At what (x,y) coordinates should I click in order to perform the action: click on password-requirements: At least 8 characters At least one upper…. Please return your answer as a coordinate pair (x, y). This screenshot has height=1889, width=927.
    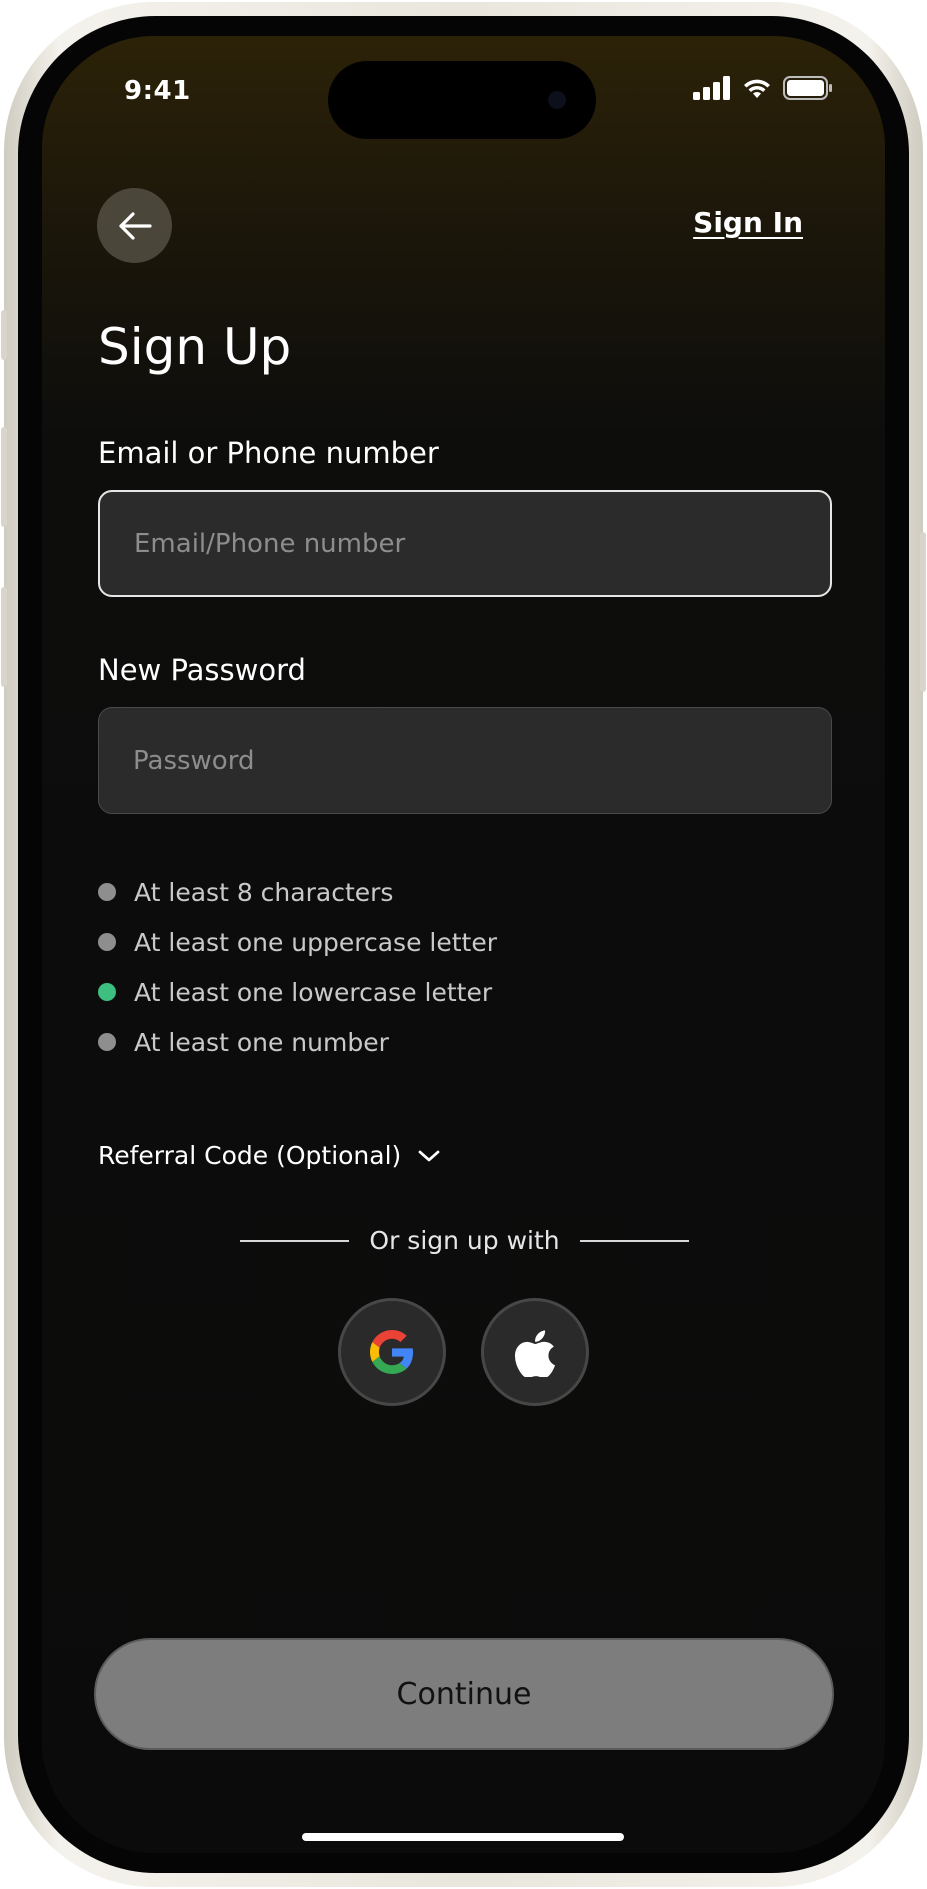
    Looking at the image, I should click on (297, 967).